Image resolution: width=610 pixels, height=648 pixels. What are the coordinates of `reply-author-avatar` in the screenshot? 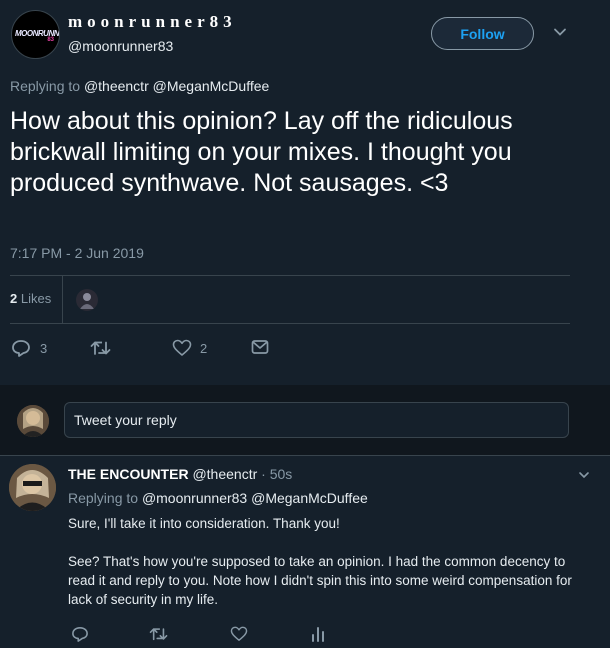 It's located at (32, 487).